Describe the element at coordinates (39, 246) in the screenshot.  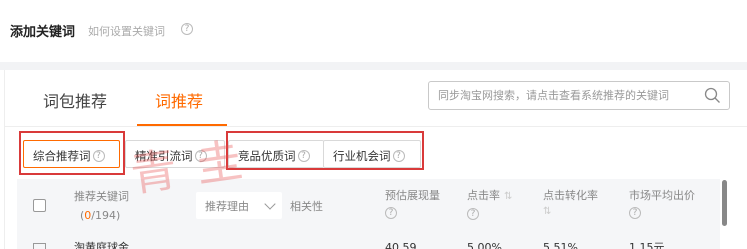
I see `row-checkbox` at that location.